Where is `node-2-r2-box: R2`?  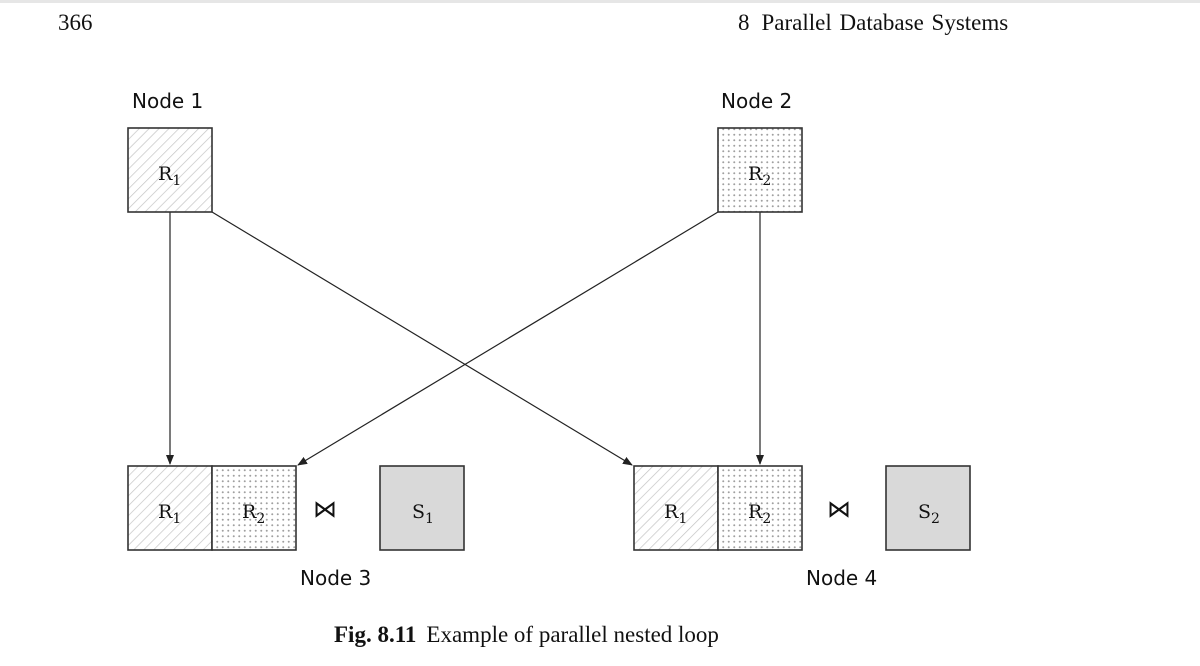 node-2-r2-box: R2 is located at coordinates (760, 170).